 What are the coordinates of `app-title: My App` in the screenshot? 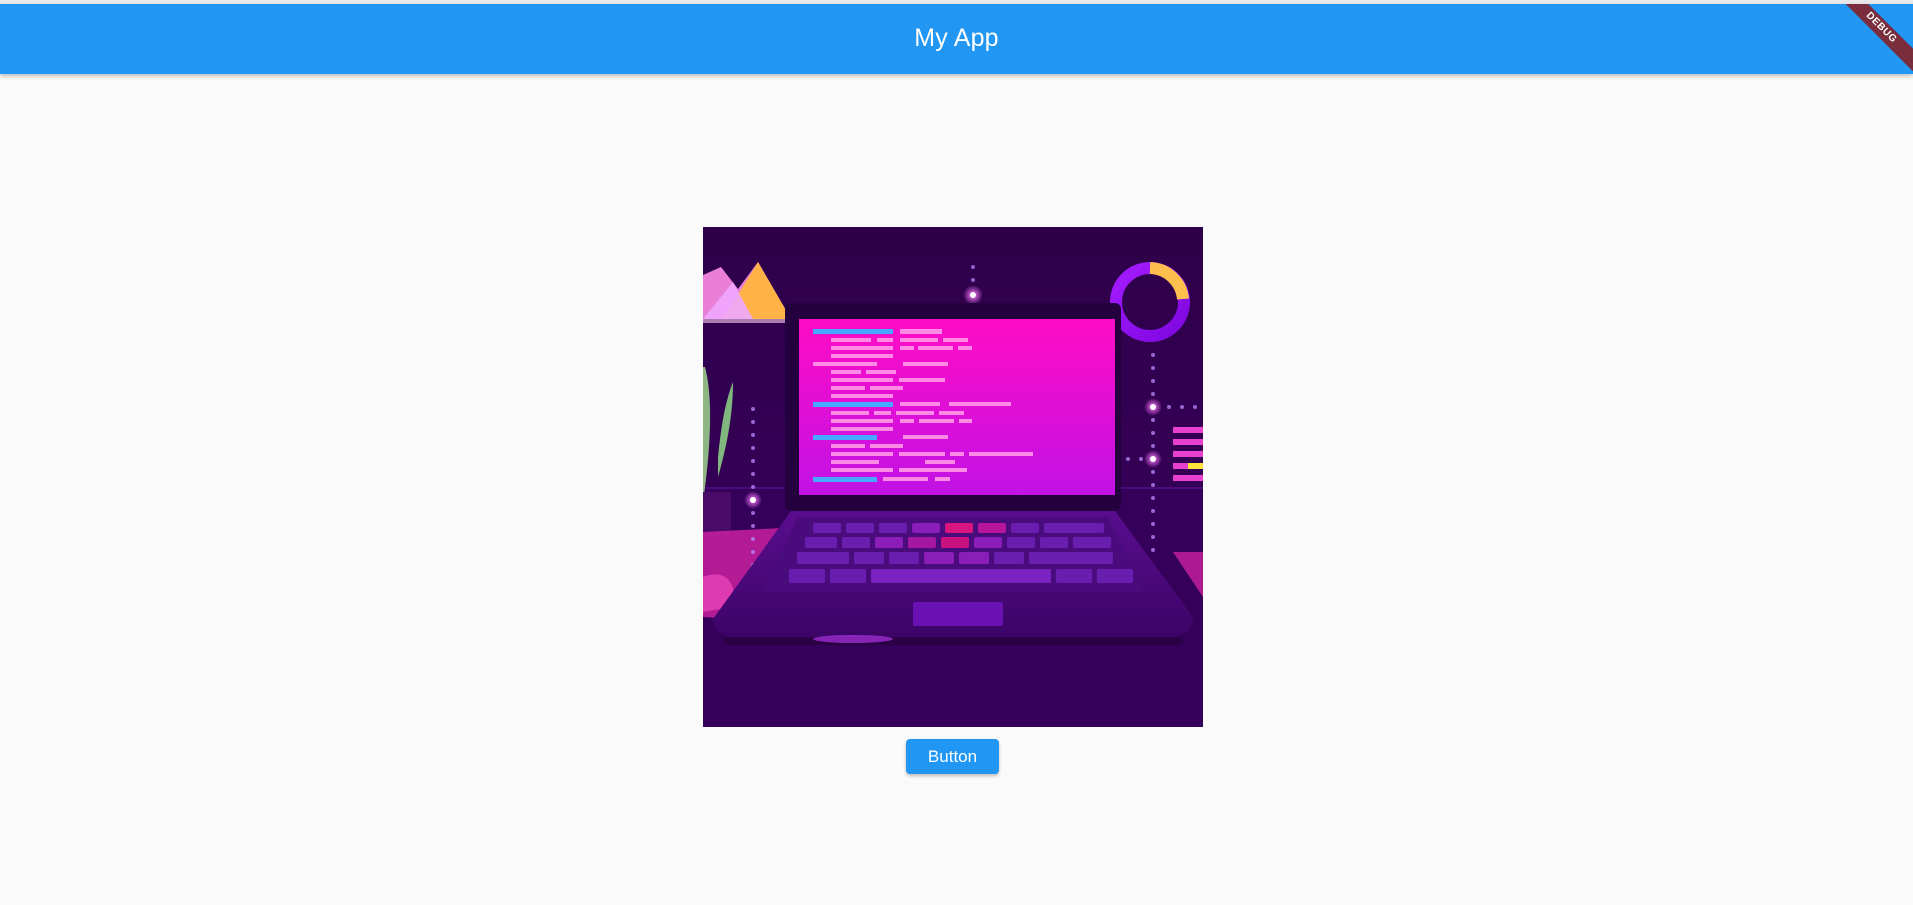 It's located at (956, 37).